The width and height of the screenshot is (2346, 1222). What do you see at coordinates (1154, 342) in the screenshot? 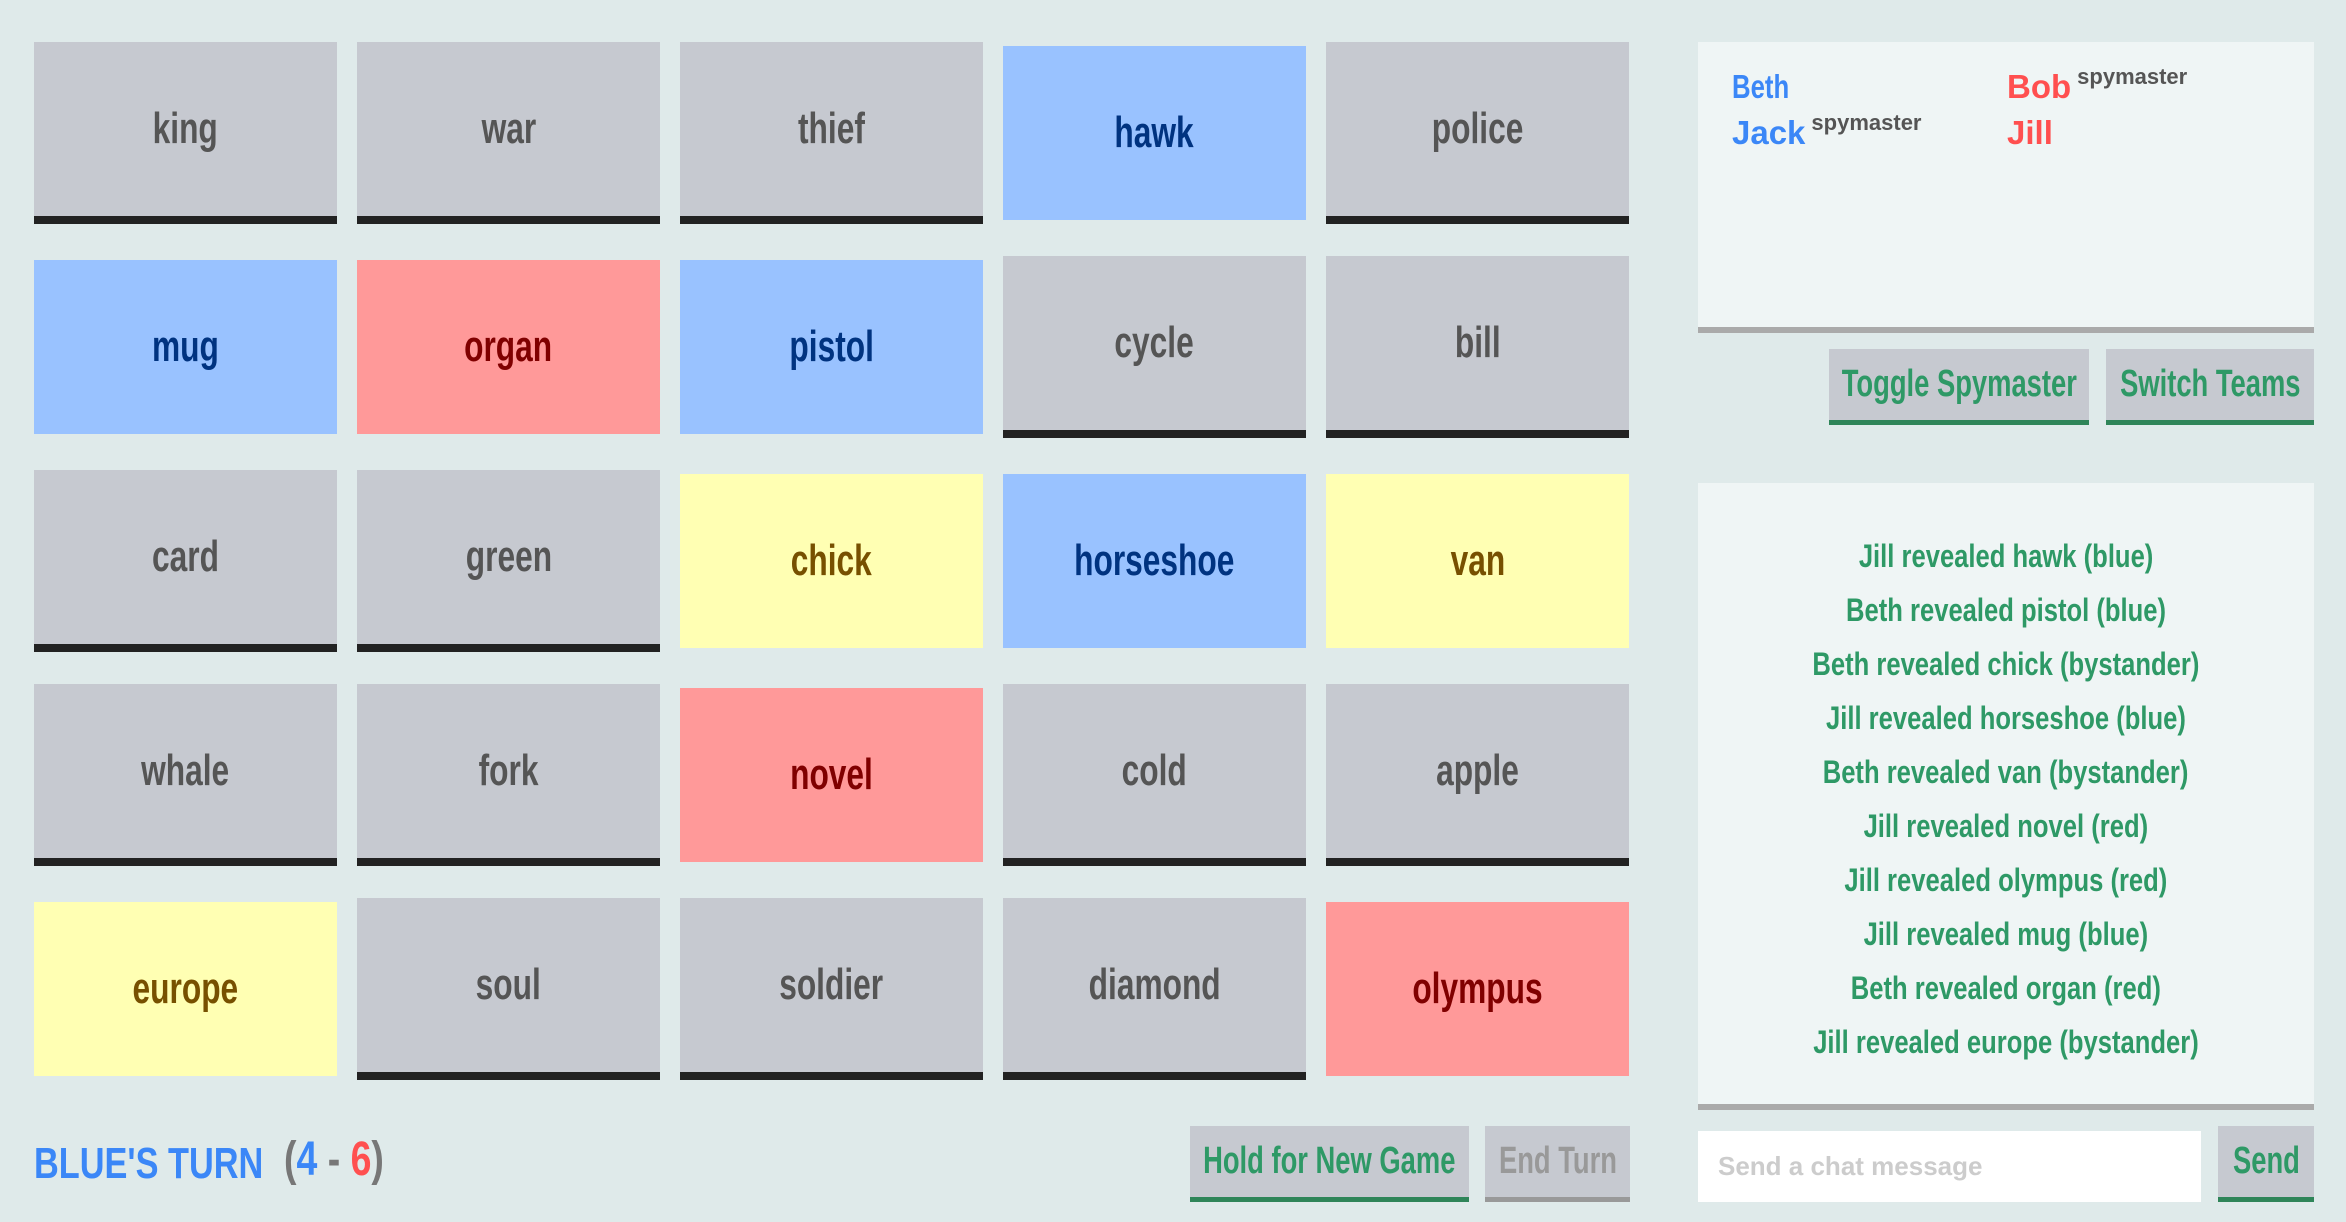
I see `card-word: cycle` at bounding box center [1154, 342].